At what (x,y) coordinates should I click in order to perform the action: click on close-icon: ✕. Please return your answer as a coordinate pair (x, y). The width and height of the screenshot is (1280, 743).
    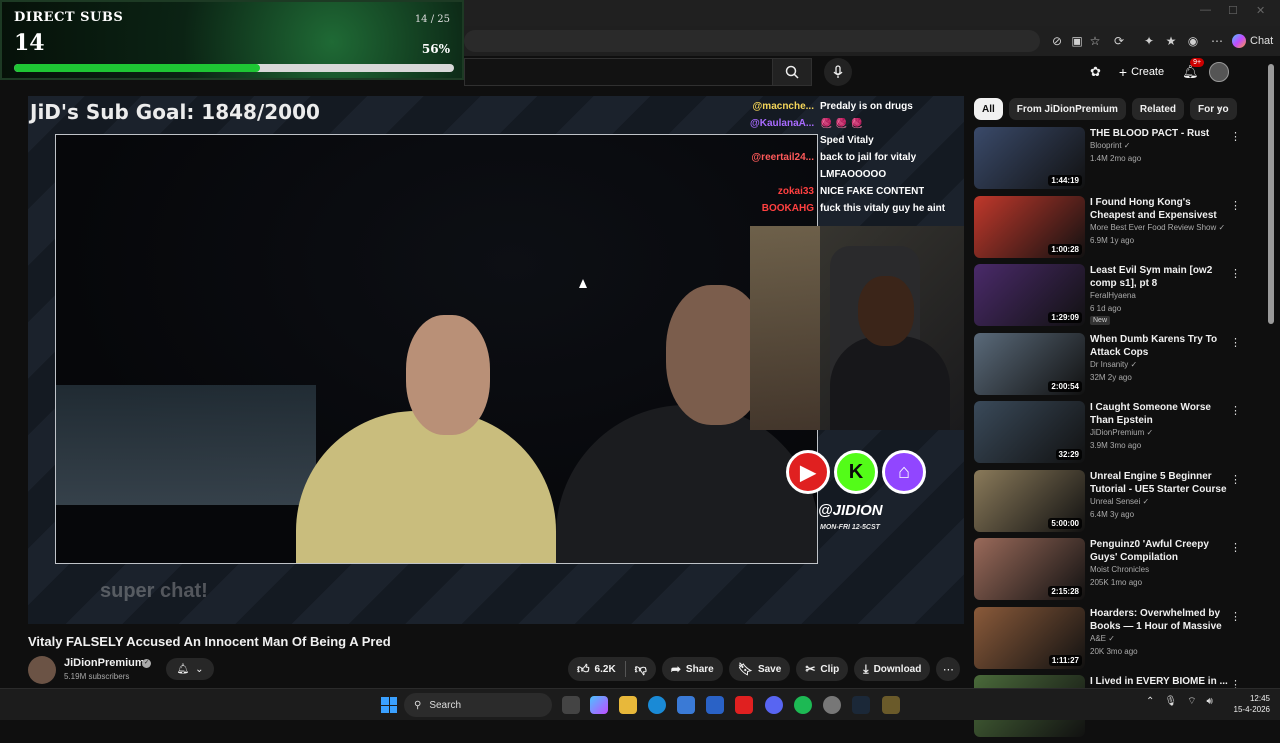
    Looking at the image, I should click on (1260, 10).